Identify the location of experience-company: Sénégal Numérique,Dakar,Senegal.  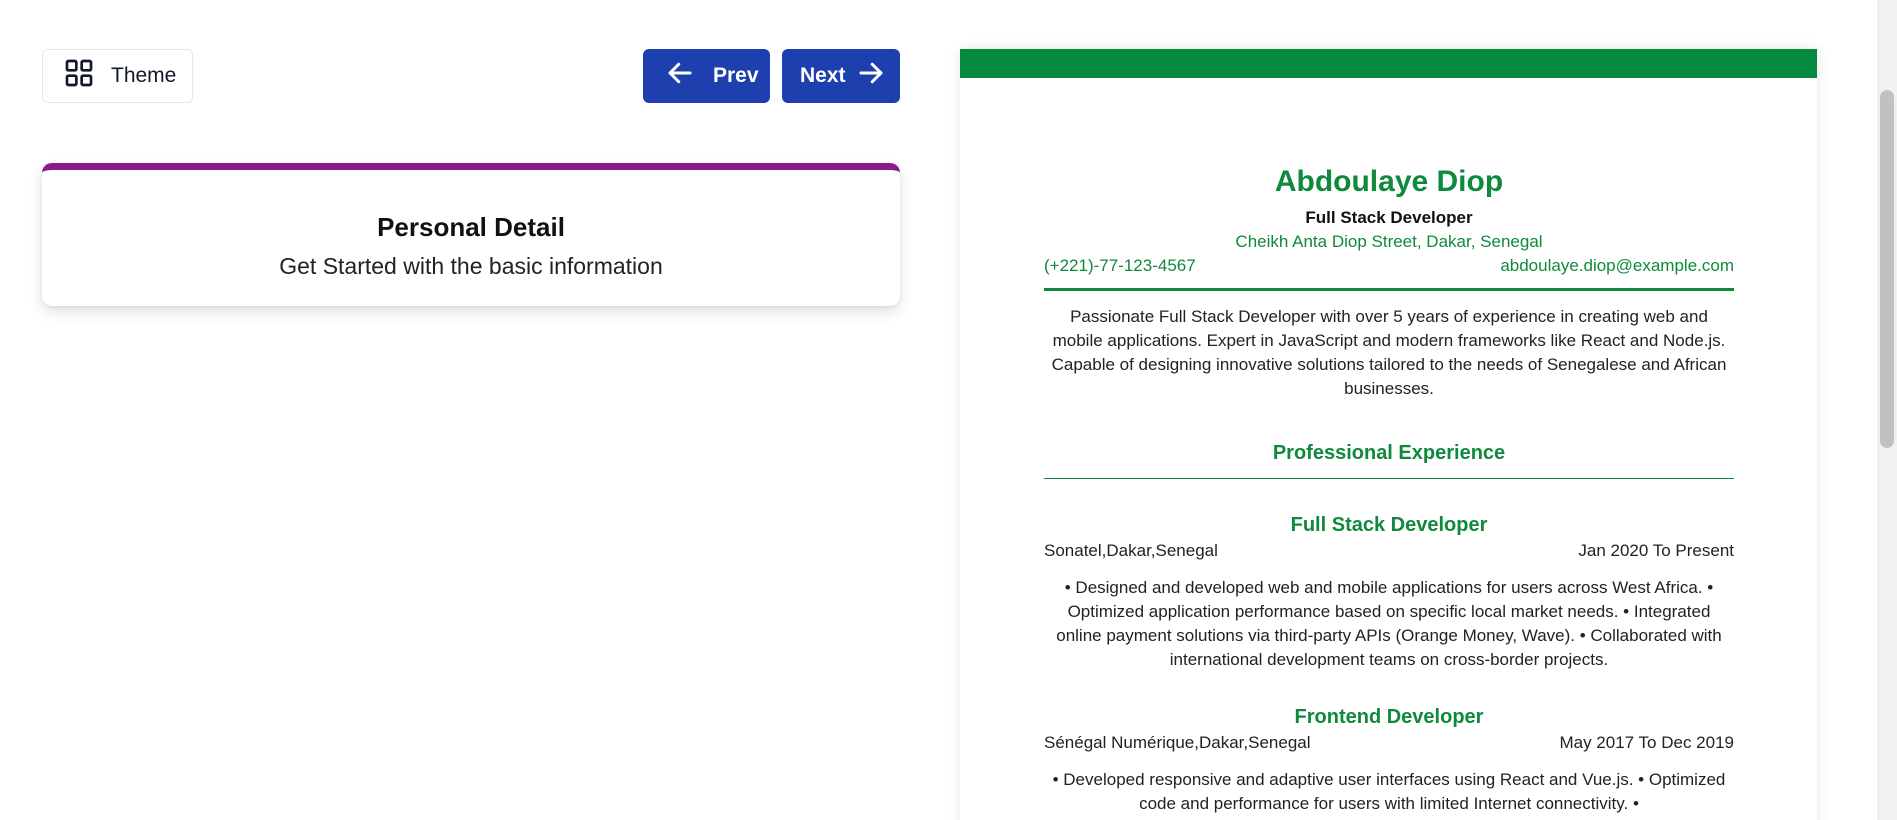
(1177, 742).